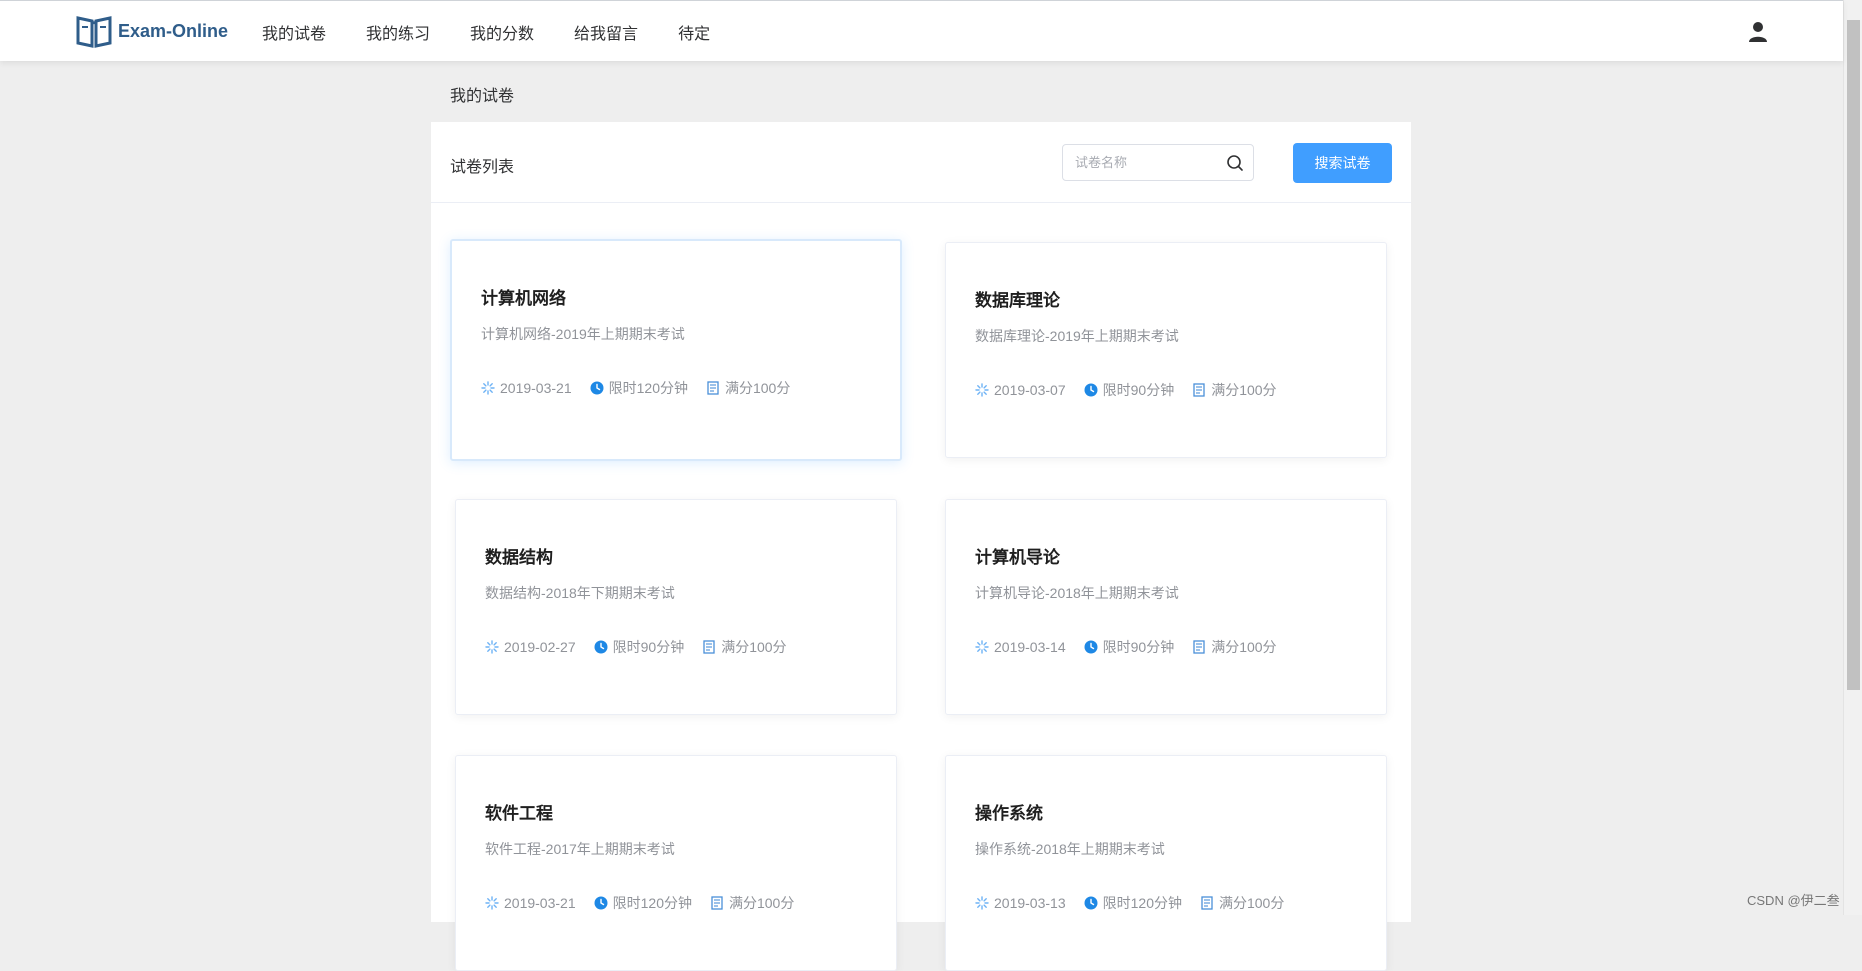 This screenshot has width=1862, height=971. What do you see at coordinates (1030, 647) in the screenshot?
I see `paper-date-value: 2019-03-14` at bounding box center [1030, 647].